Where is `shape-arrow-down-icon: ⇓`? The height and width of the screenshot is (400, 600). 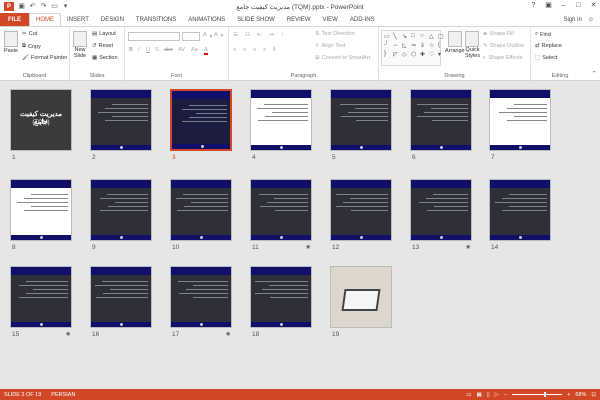 shape-arrow-down-icon: ⇓ is located at coordinates (424, 46).